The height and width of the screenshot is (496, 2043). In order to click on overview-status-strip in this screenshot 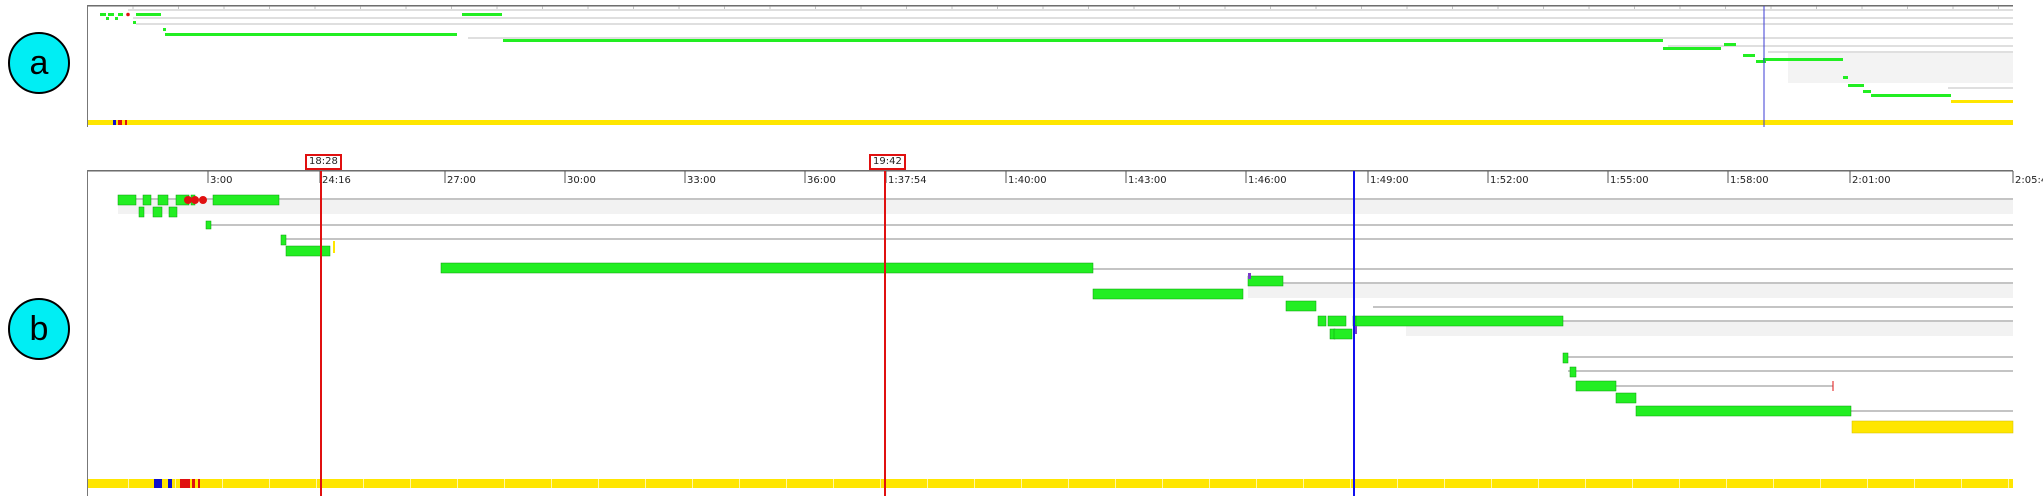, I will do `click(1050, 122)`.